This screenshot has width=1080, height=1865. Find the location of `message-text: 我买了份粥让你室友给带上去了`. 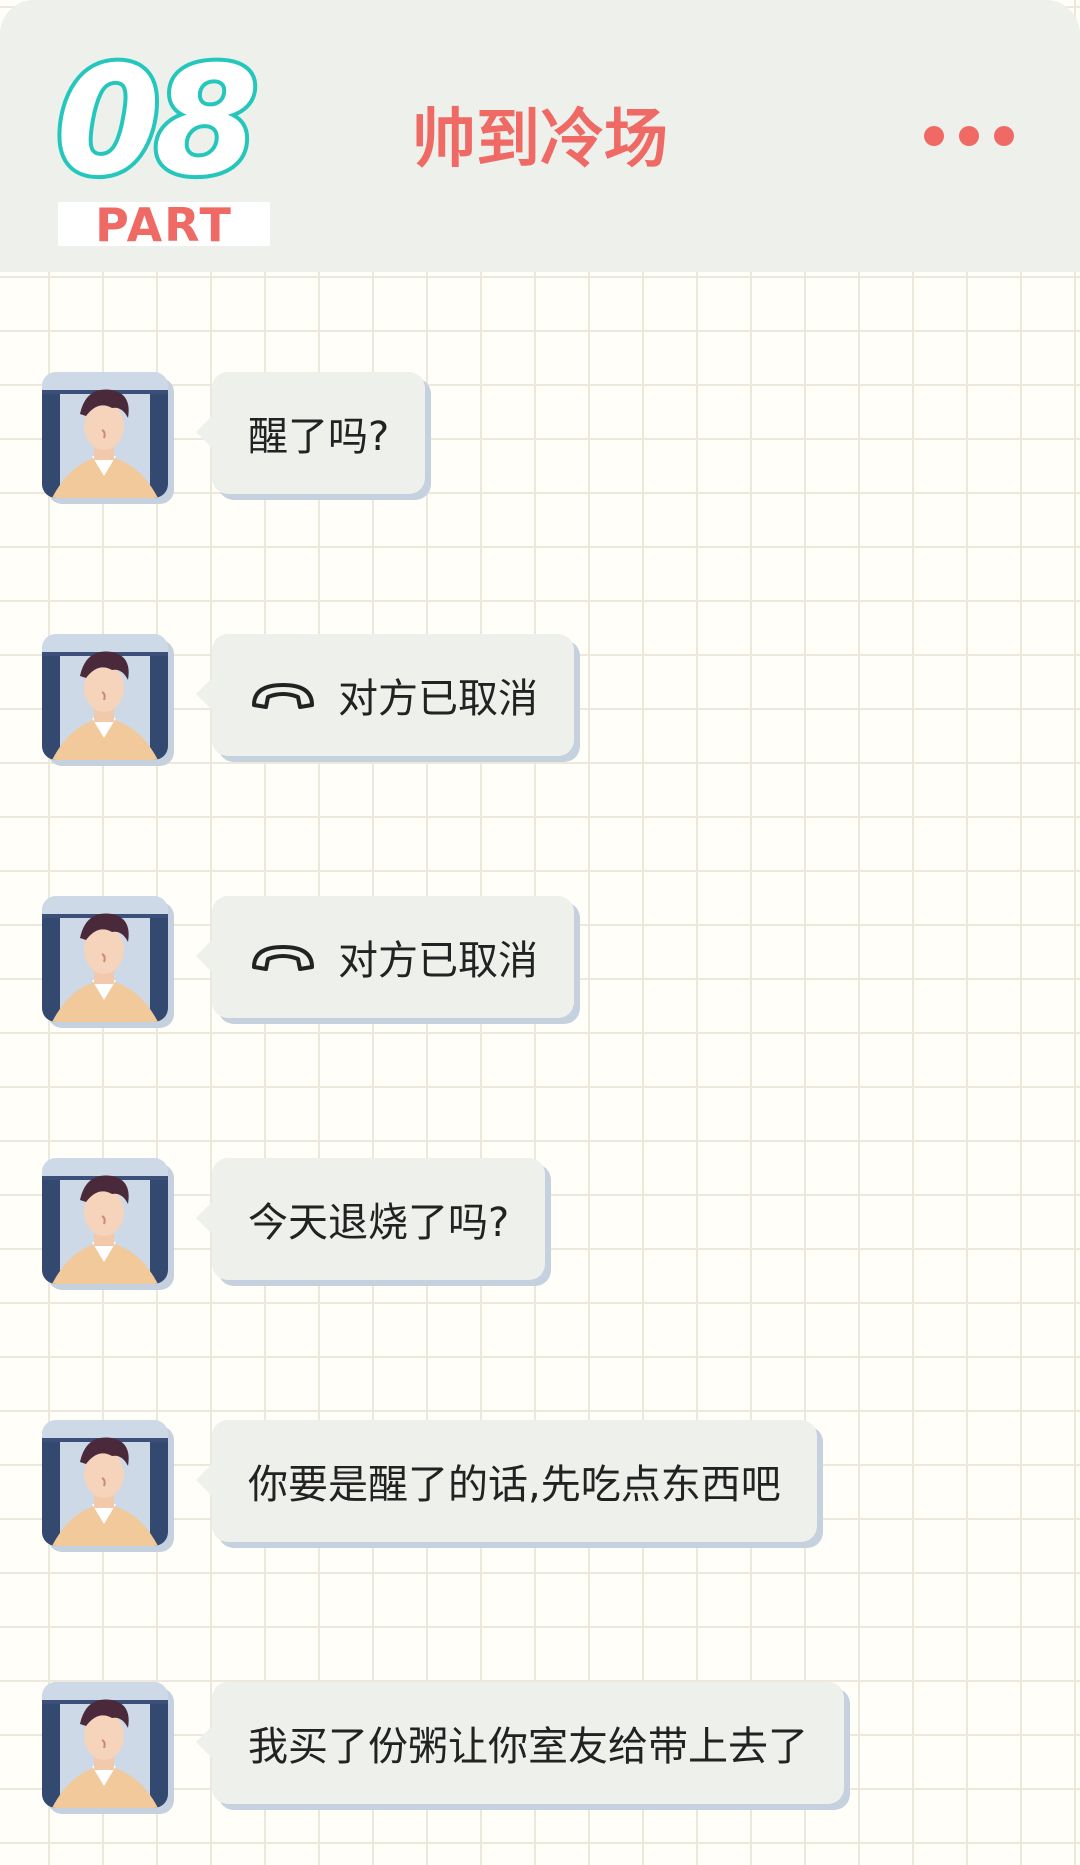

message-text: 我买了份粥让你室友给带上去了 is located at coordinates (528, 1747).